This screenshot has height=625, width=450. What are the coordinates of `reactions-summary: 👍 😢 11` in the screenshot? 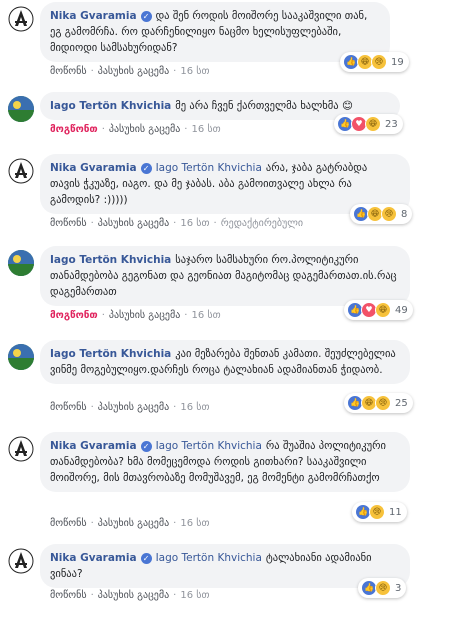 It's located at (379, 512).